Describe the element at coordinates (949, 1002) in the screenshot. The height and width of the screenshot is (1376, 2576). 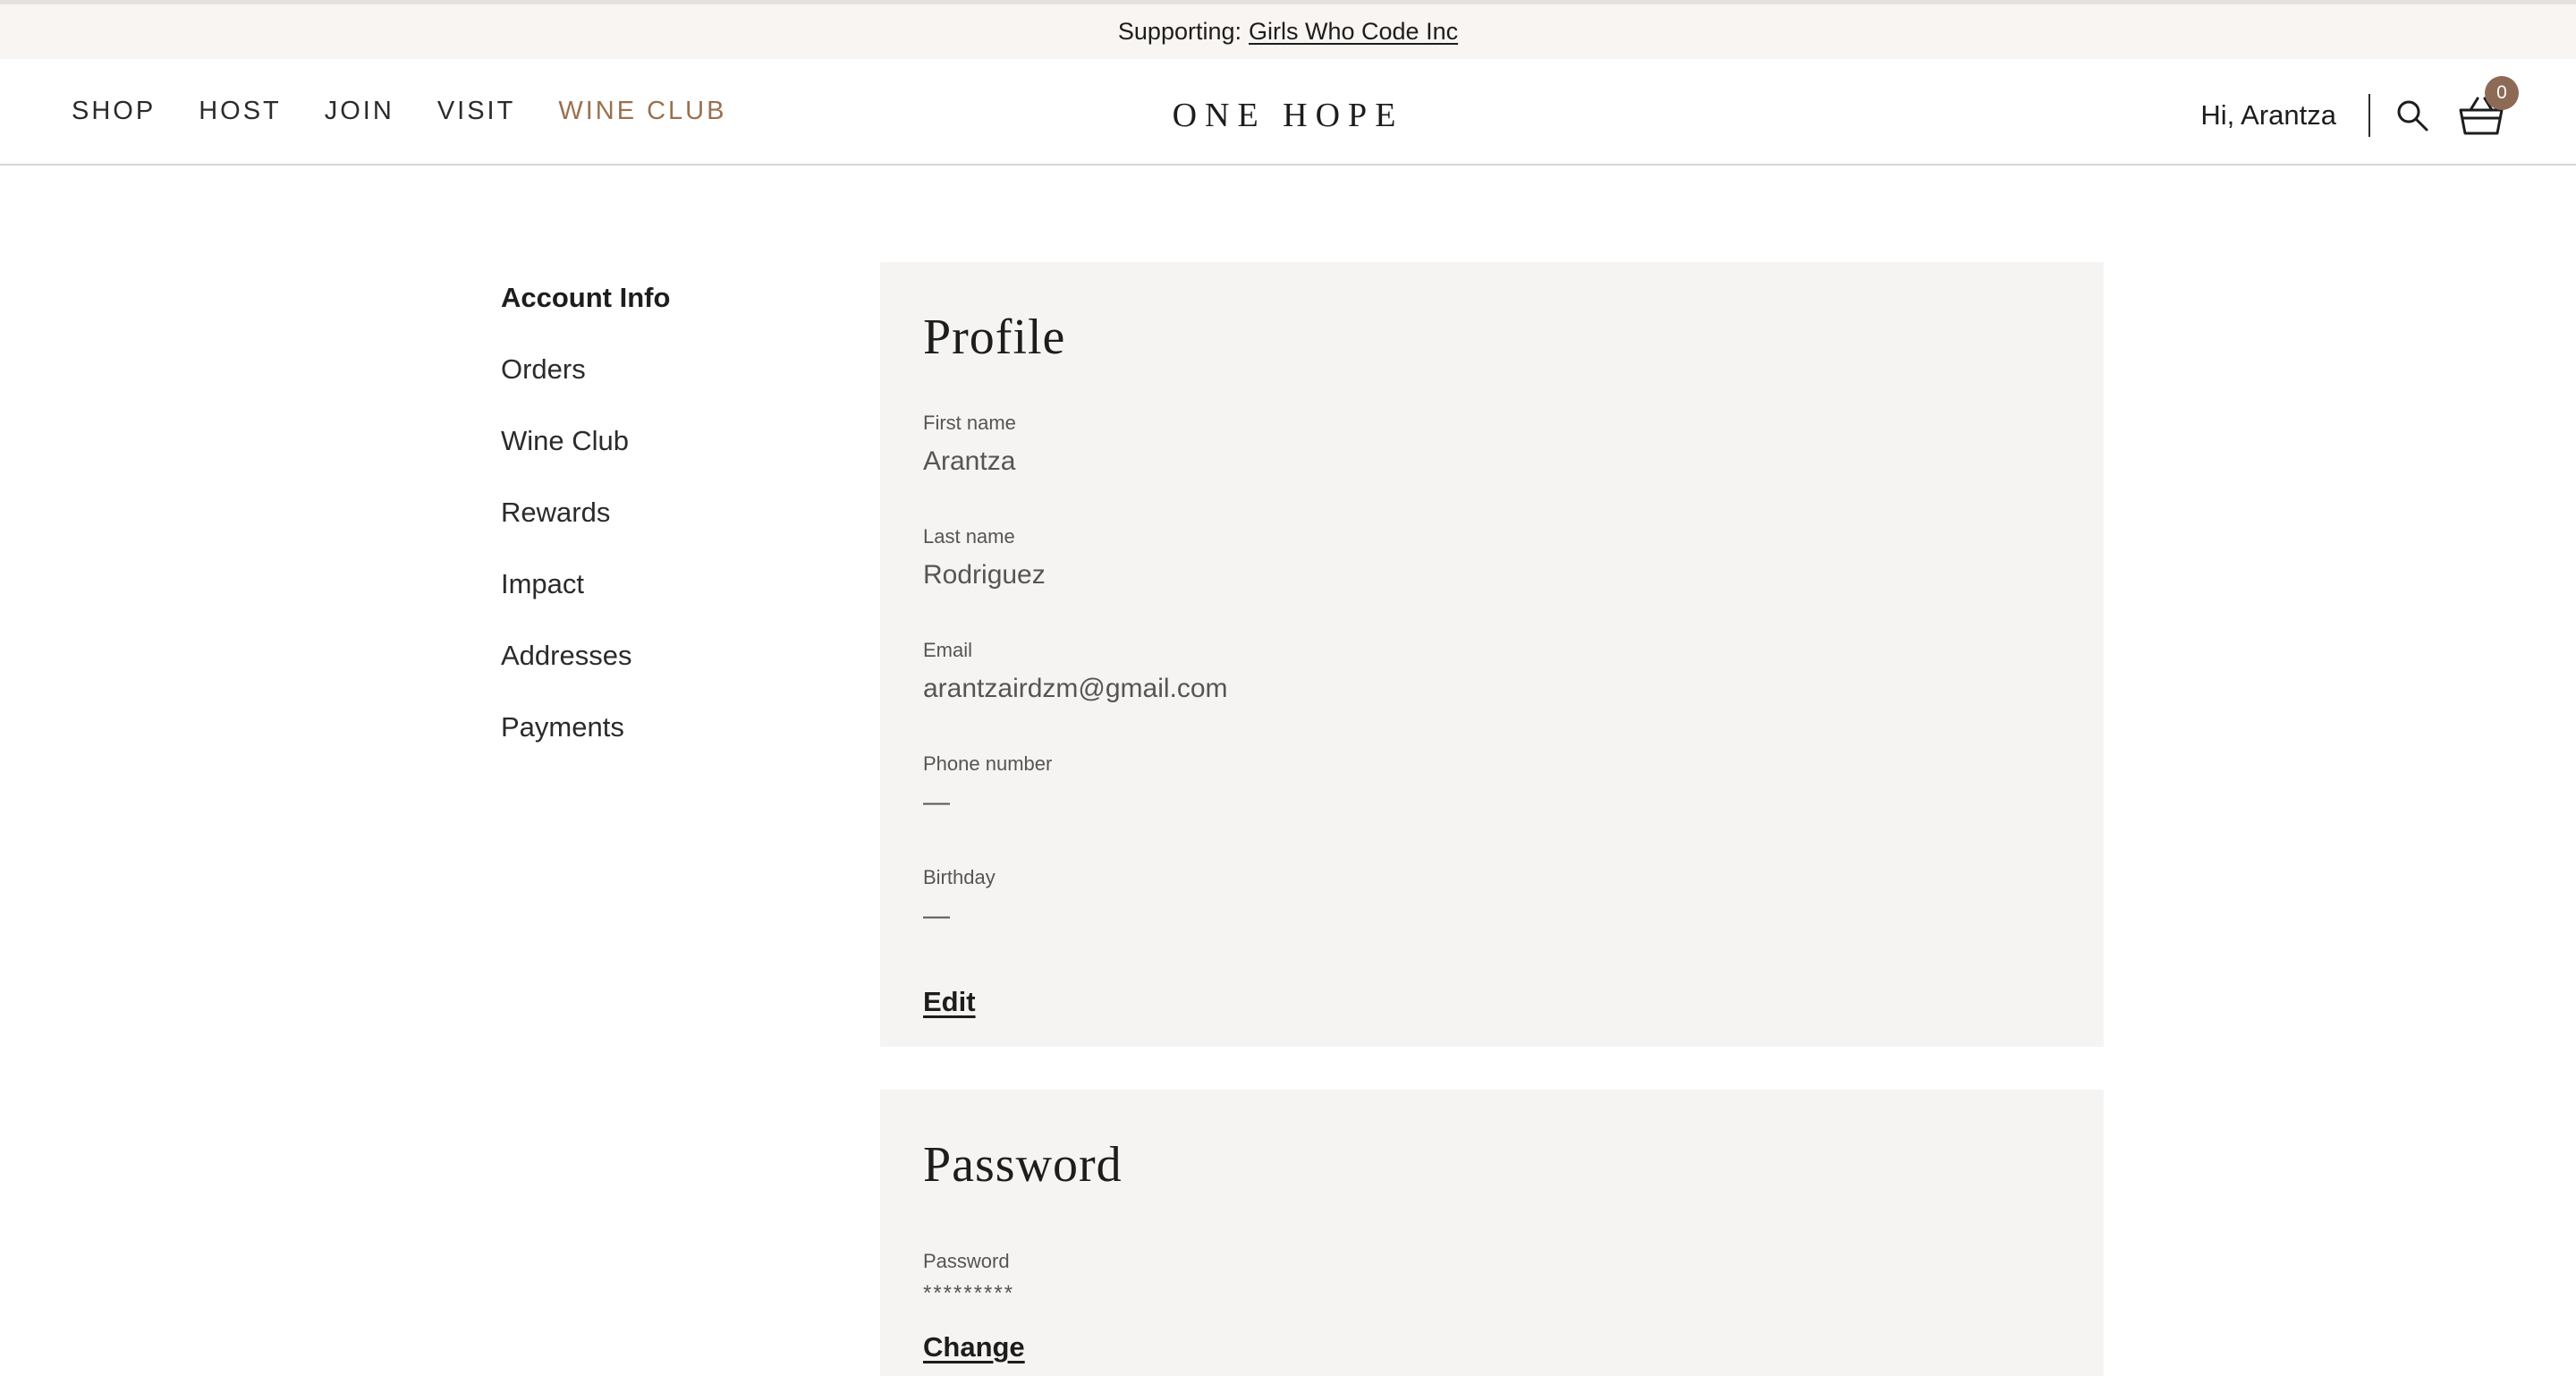
I see `edit-profile-link: Edit` at that location.